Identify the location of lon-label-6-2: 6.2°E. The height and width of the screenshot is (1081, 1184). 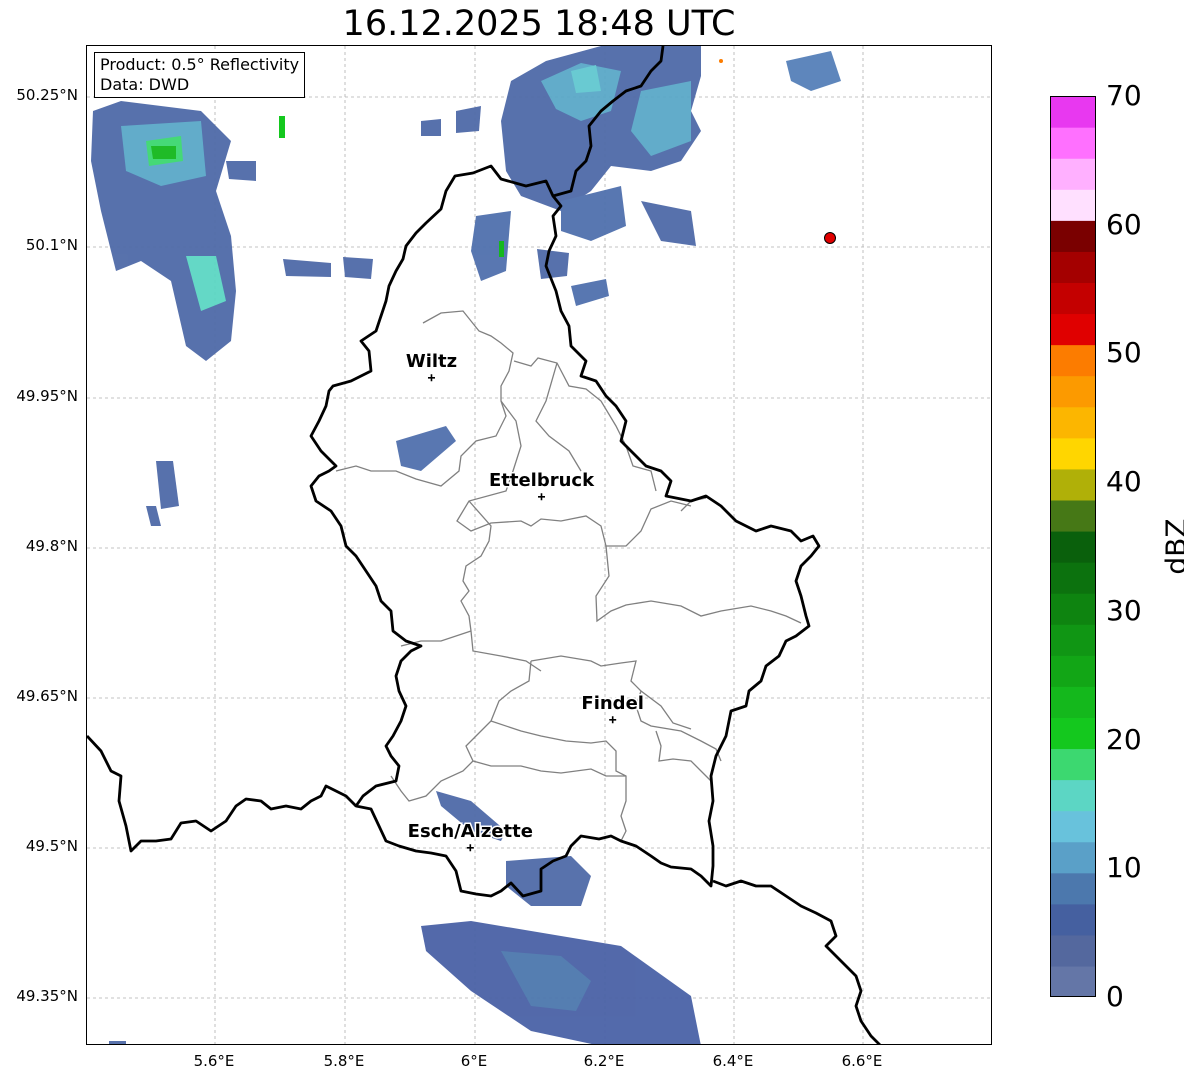
(604, 1061).